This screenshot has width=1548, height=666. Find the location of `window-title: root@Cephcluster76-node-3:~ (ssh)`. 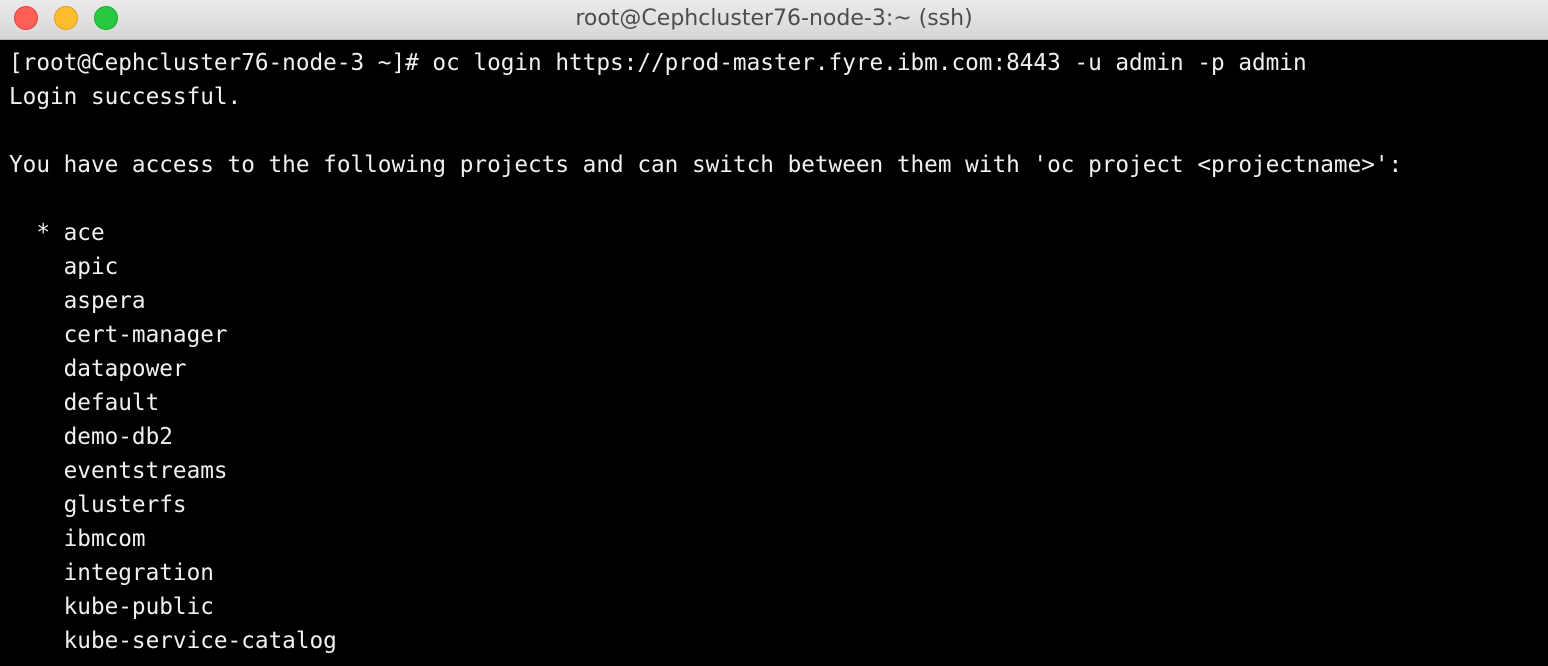

window-title: root@Cephcluster76-node-3:~ (ssh) is located at coordinates (774, 18).